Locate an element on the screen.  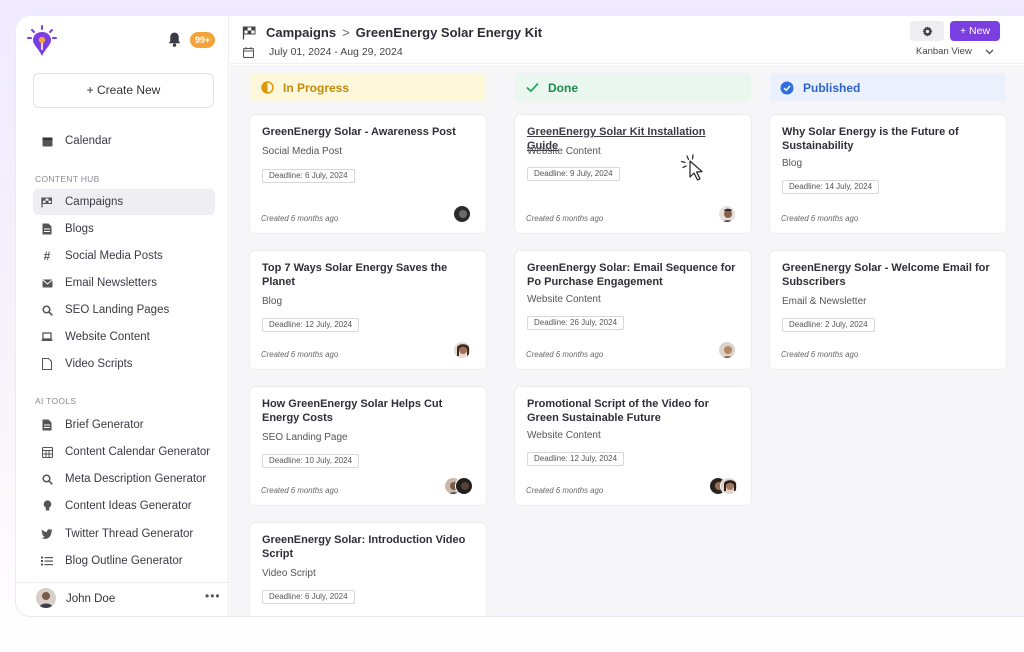
breadcrumb: Campaigns > GreenEnergy Solar Energy Kit is located at coordinates (404, 32).